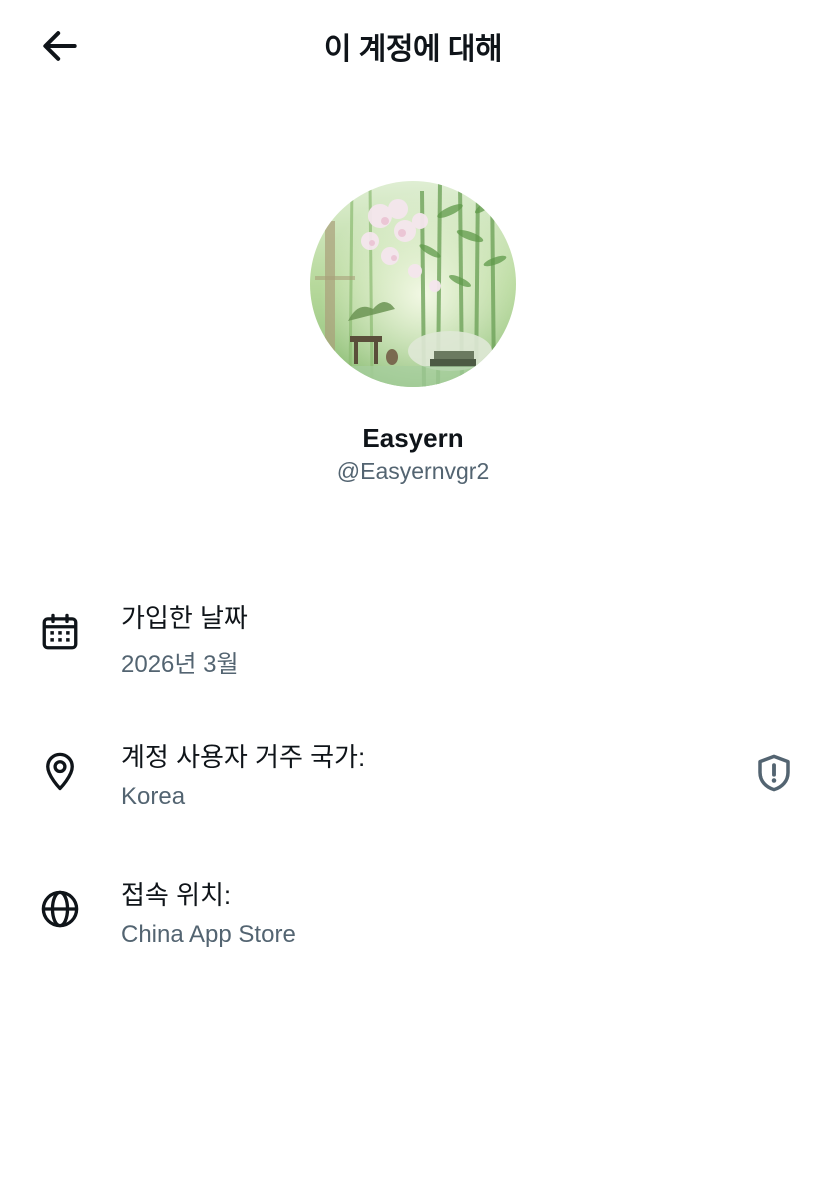  What do you see at coordinates (176, 895) in the screenshot?
I see `access-label: 접속 위치:` at bounding box center [176, 895].